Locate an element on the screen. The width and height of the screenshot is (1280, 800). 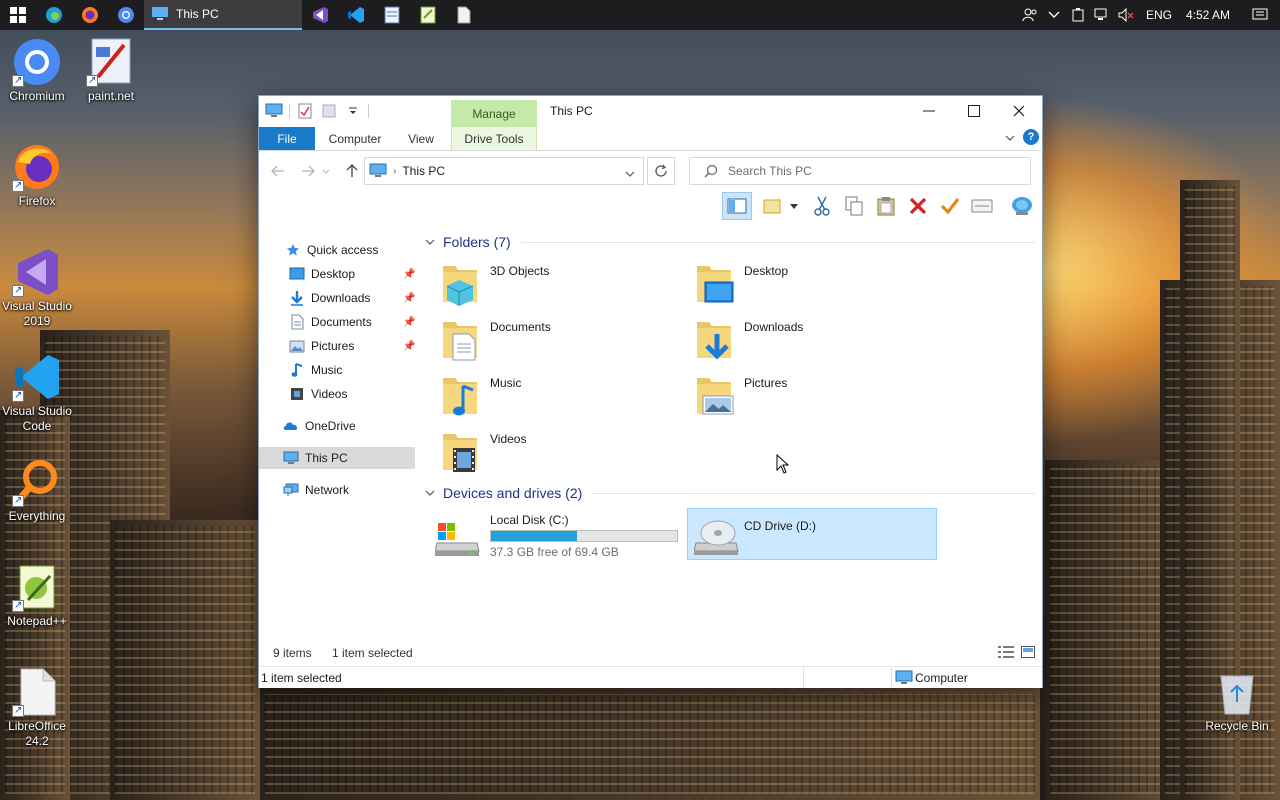
network-drive-button is located at coordinates (1022, 206).